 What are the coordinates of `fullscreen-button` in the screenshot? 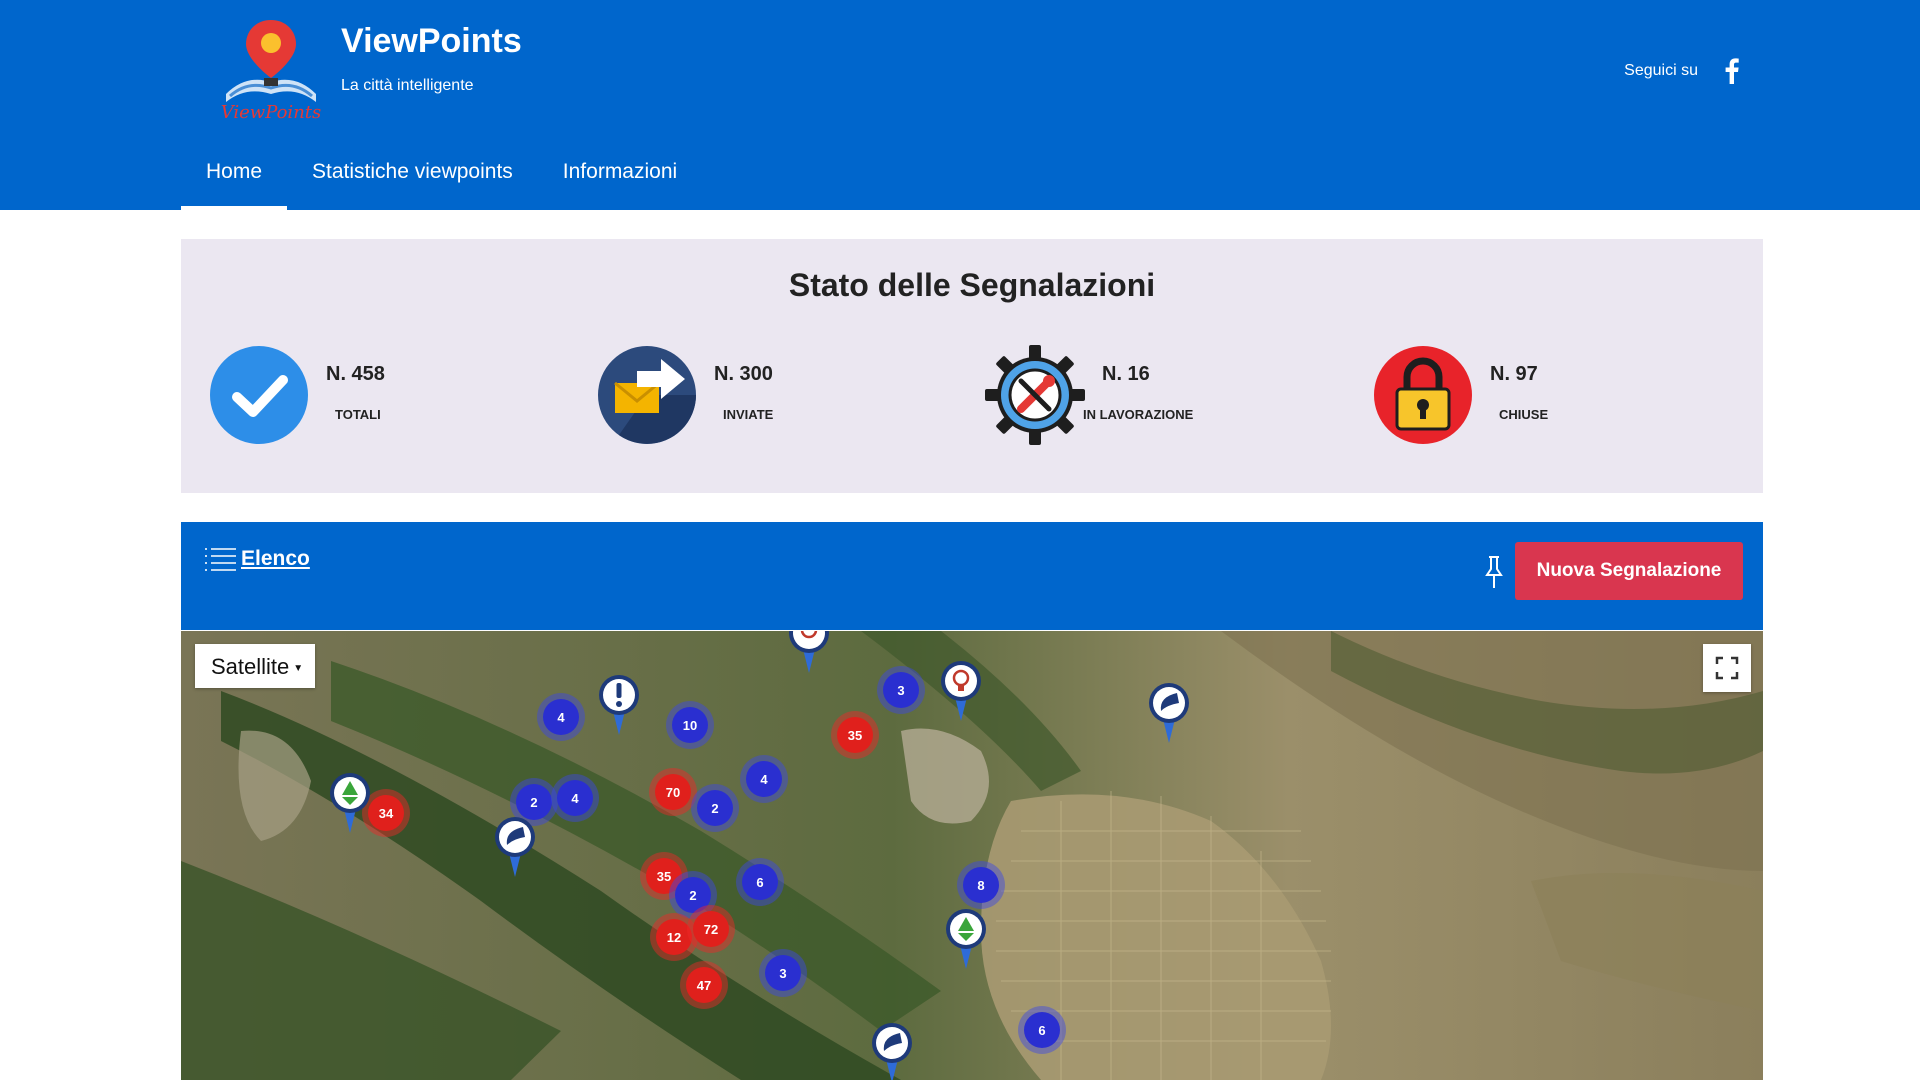 It's located at (1727, 668).